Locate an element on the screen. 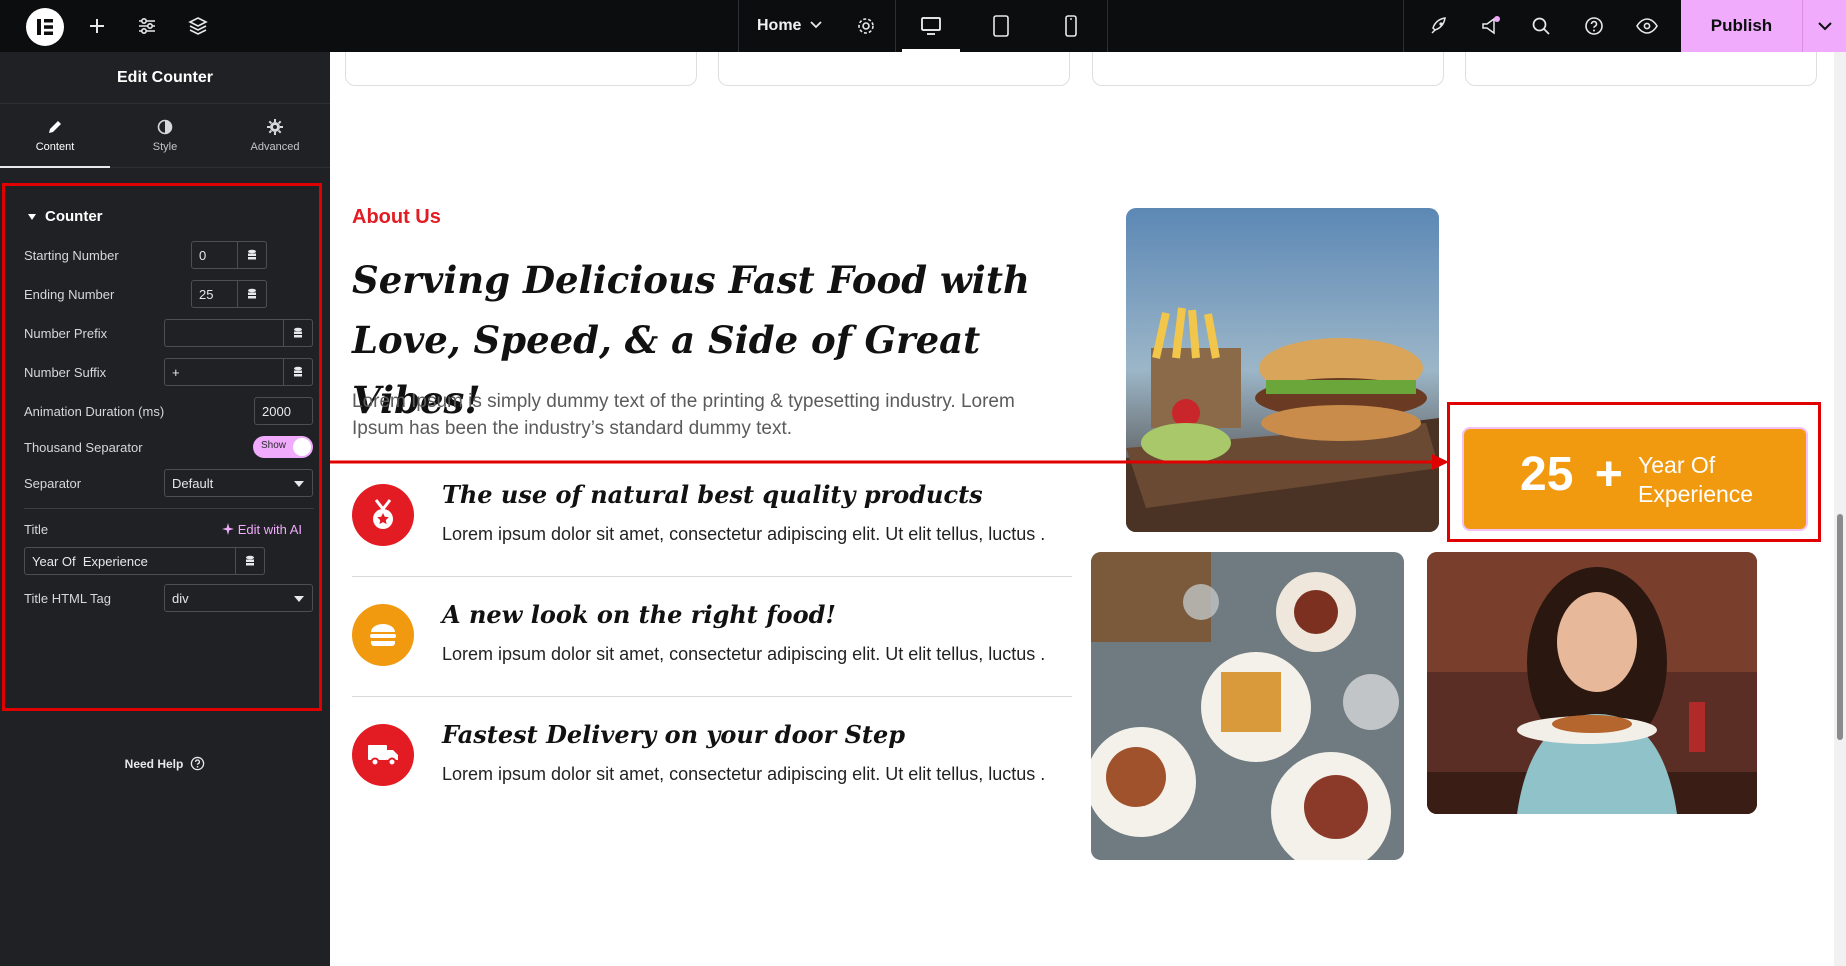  tab-label: Advanced is located at coordinates (275, 146).